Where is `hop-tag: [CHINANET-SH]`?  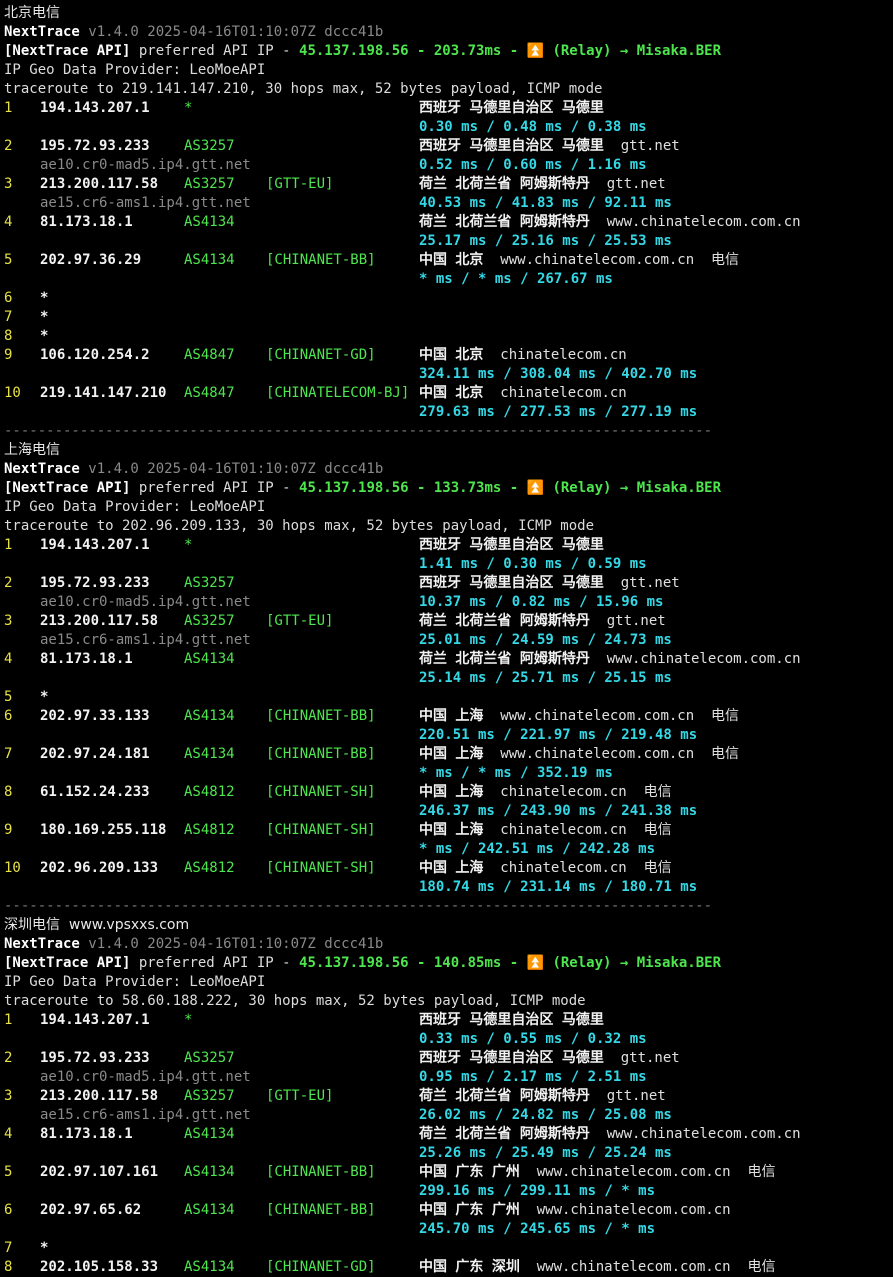 hop-tag: [CHINANET-SH] is located at coordinates (321, 830).